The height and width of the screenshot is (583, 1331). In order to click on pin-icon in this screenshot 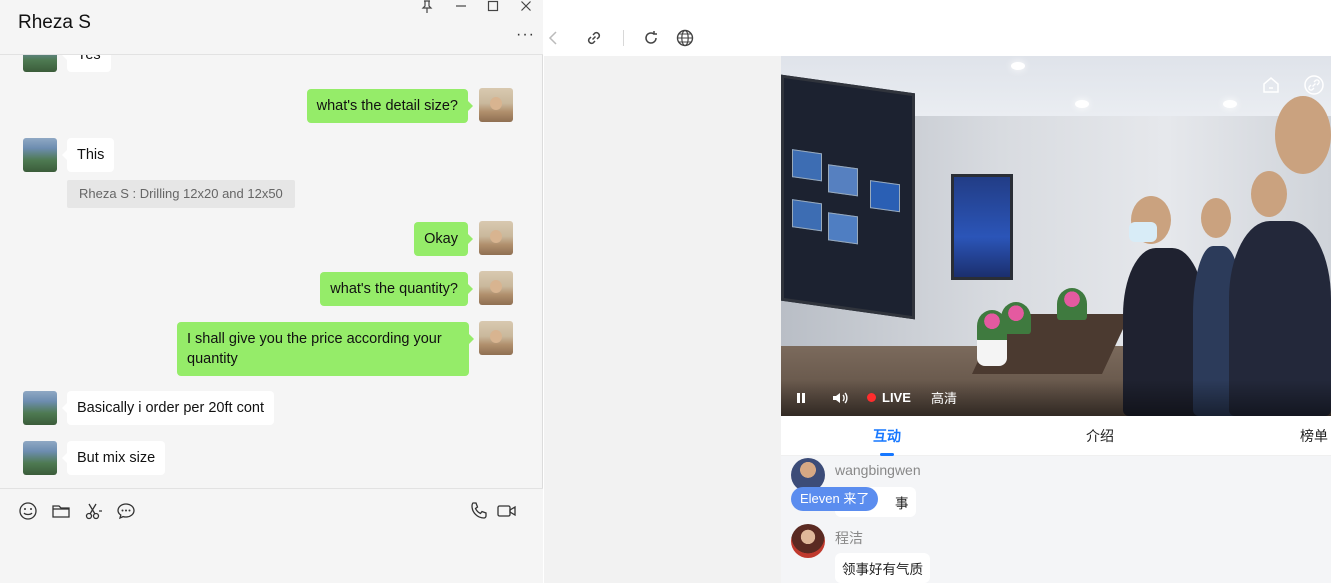, I will do `click(427, 7)`.